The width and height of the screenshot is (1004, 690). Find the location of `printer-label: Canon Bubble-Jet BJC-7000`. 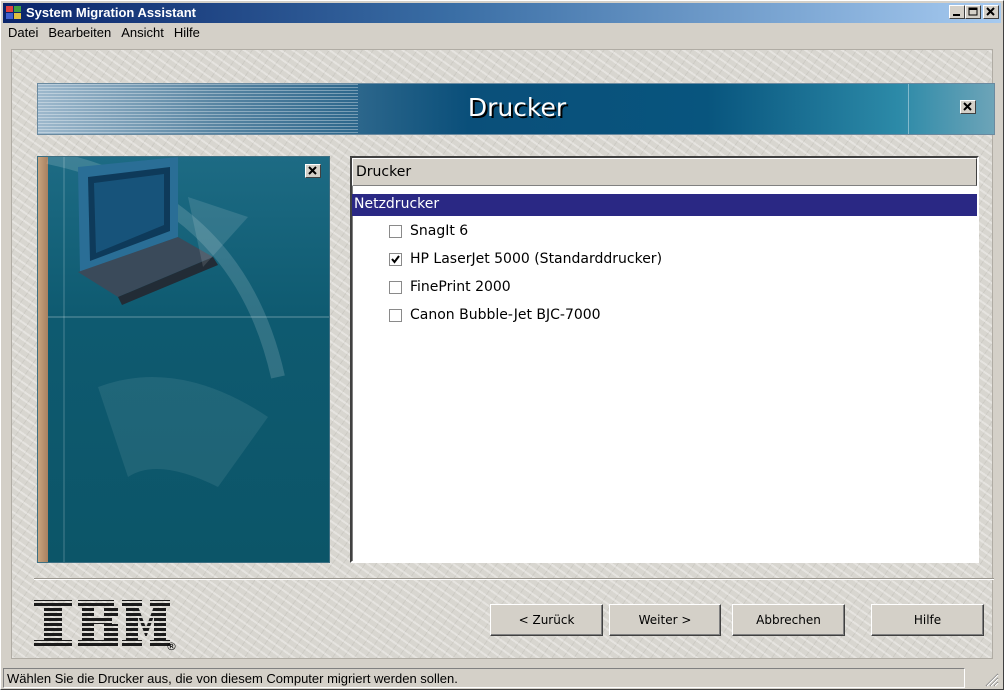

printer-label: Canon Bubble-Jet BJC-7000 is located at coordinates (505, 315).